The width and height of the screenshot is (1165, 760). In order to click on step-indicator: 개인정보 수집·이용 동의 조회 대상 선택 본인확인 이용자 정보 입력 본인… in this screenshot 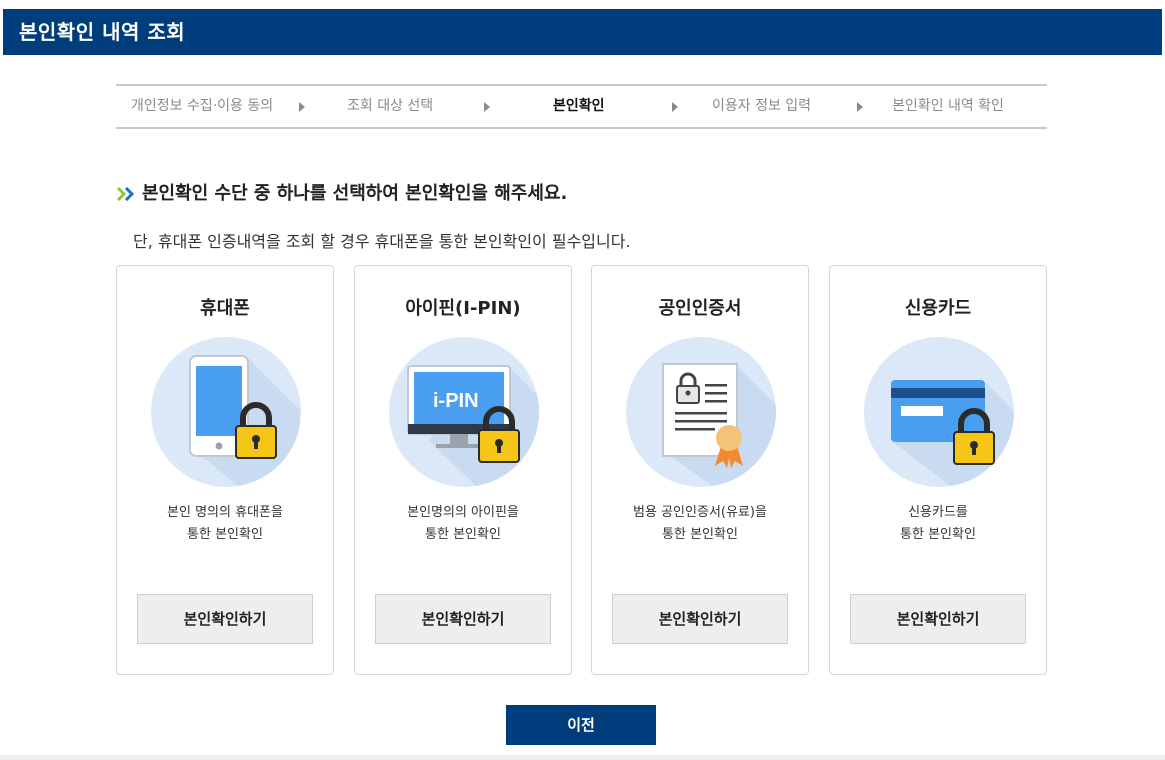, I will do `click(581, 106)`.